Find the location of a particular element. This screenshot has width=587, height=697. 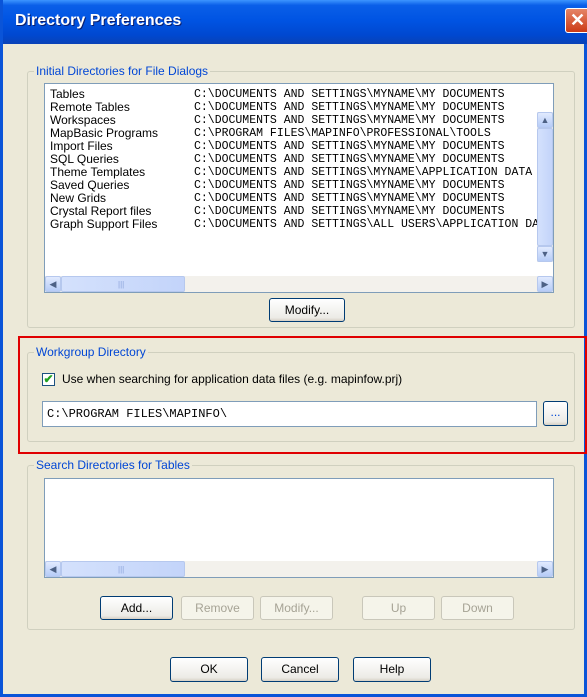

scroll-down-button: ▼ is located at coordinates (545, 254).